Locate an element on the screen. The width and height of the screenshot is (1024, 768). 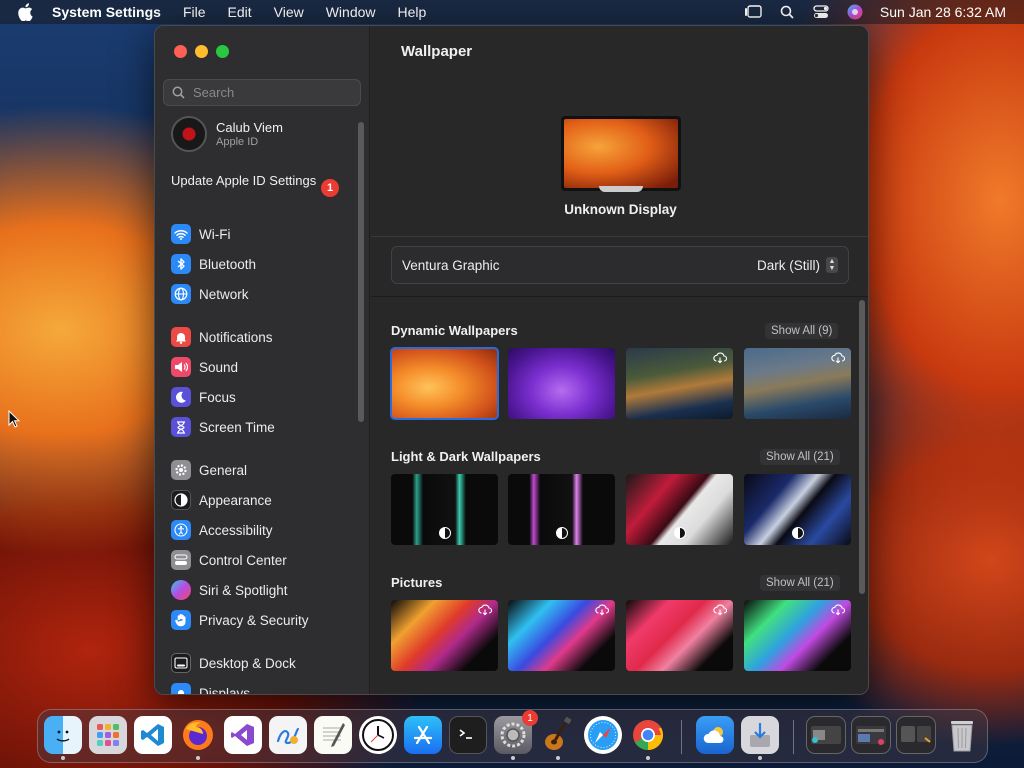
sidebar-item-screen-time: Screen Time is located at coordinates (223, 427).